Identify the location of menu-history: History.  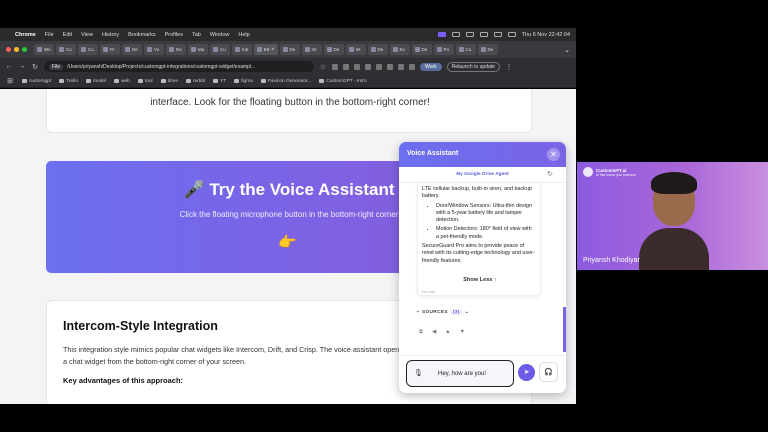
(110, 35).